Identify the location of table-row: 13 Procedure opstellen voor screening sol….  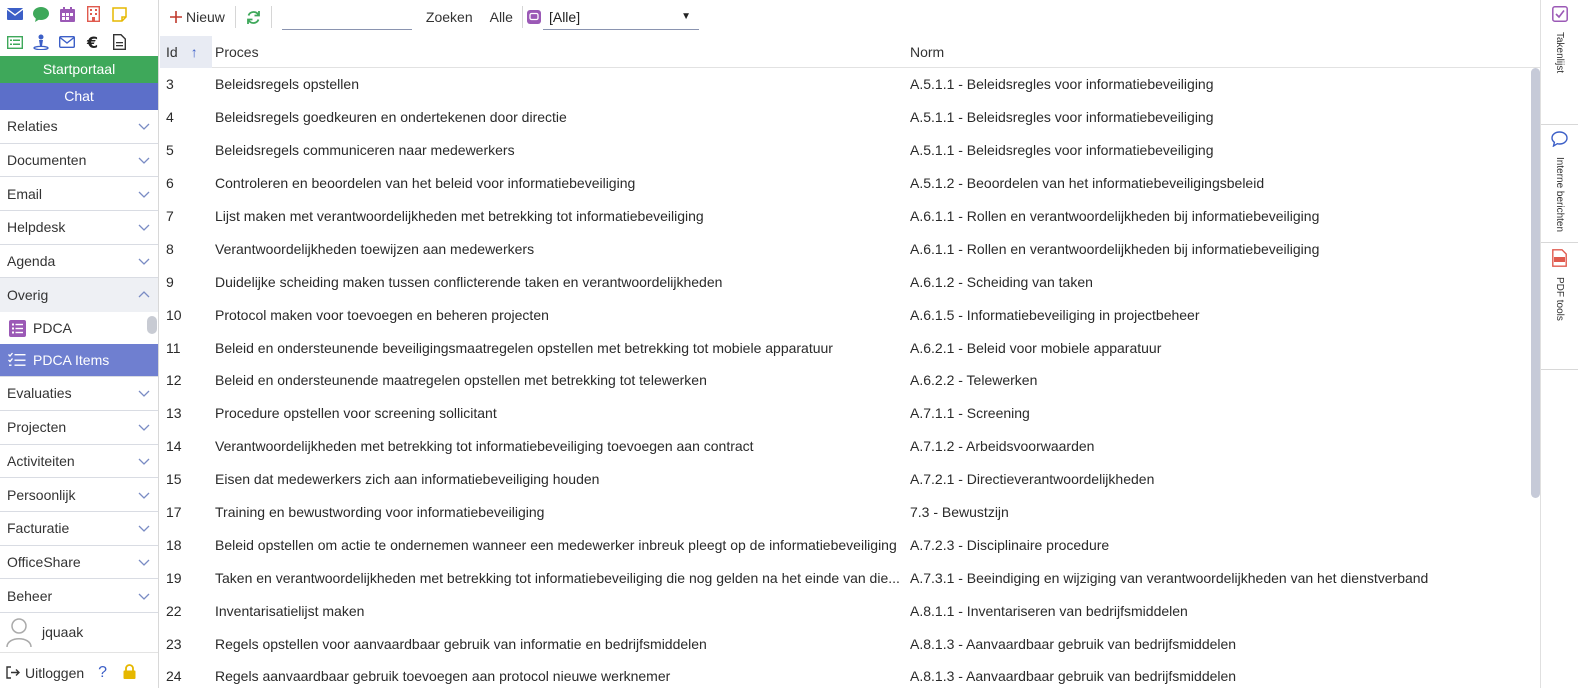
(850, 413).